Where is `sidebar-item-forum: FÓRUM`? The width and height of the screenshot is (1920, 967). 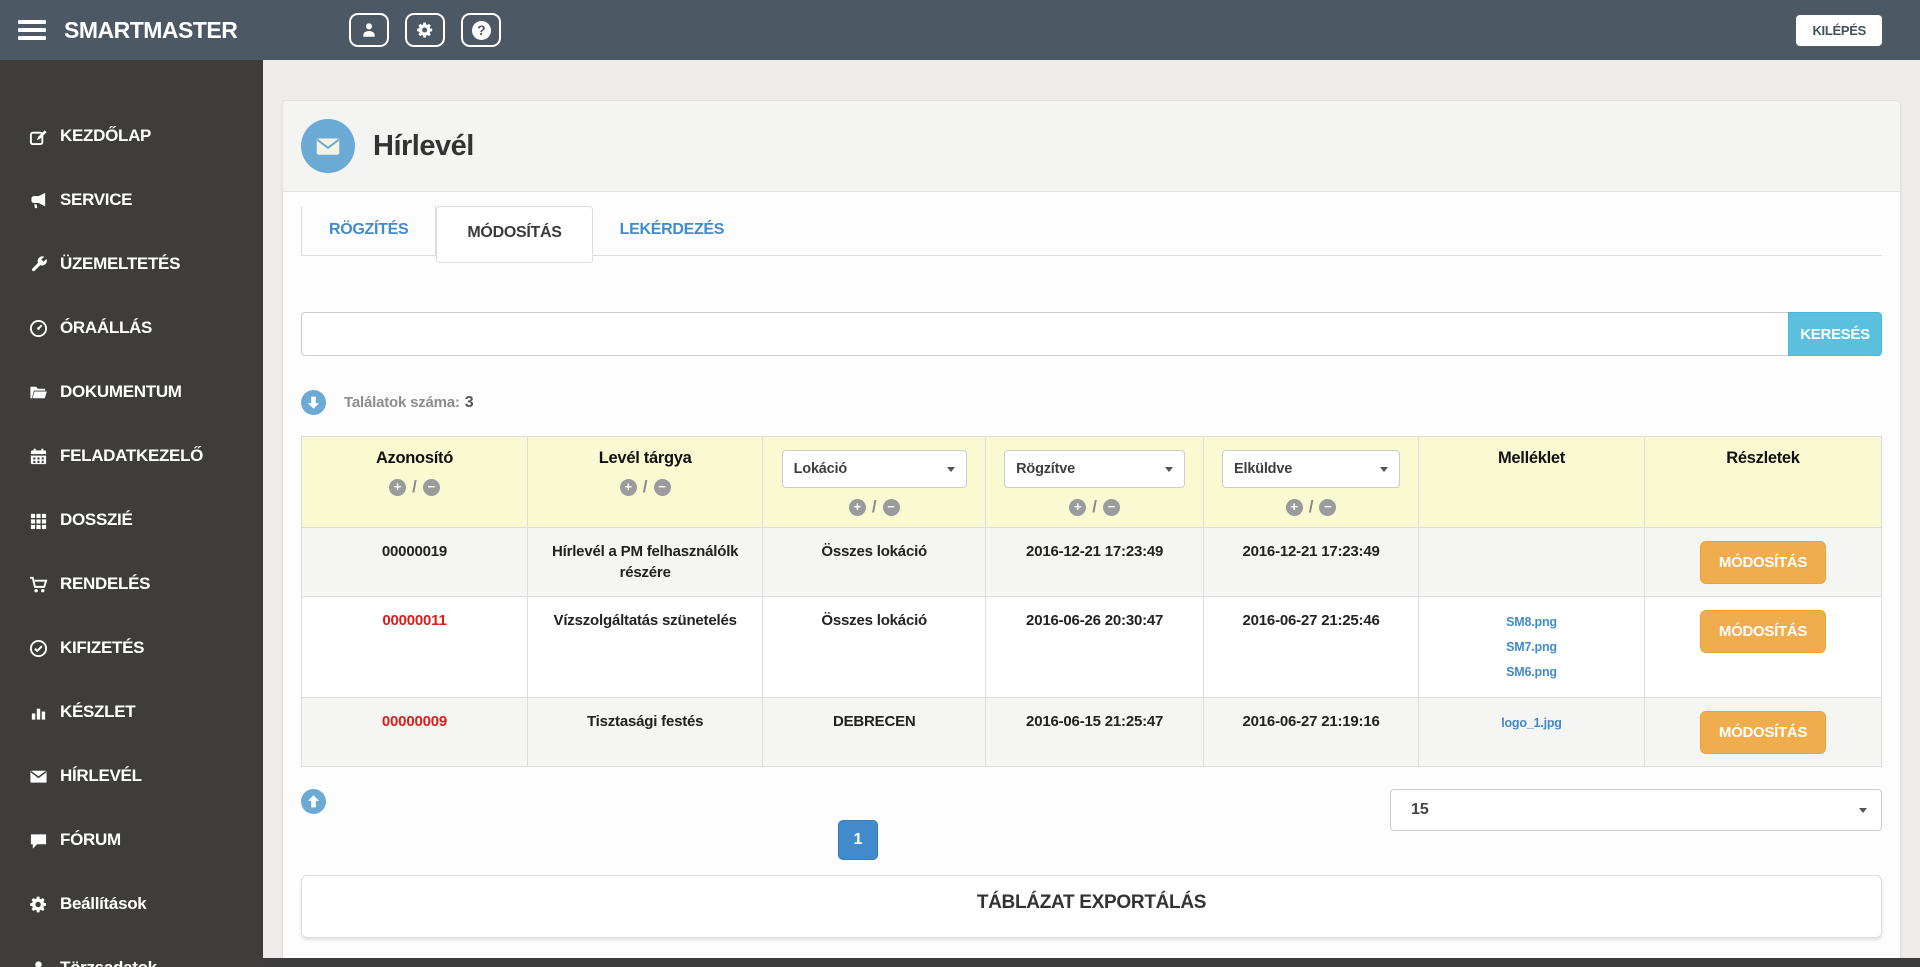
sidebar-item-forum: FÓRUM is located at coordinates (131, 840).